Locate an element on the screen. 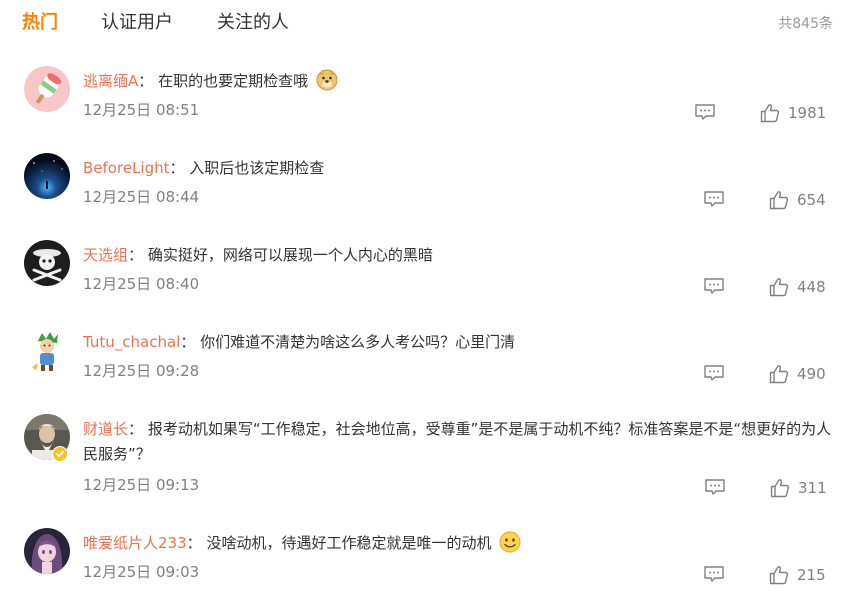  comment-timestamp: 12月25日 08:44 is located at coordinates (141, 197).